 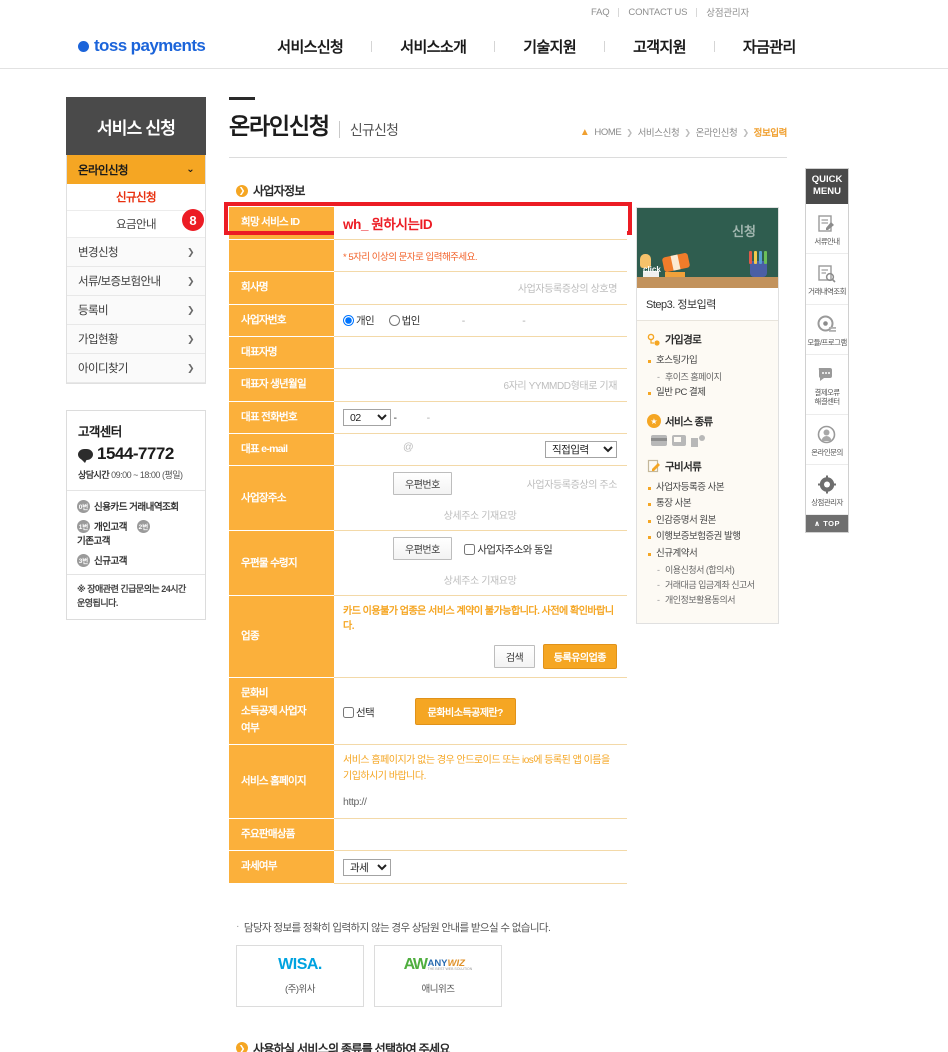 I want to click on table-row-service-id: 희망 서비스 ID wh_ 원하시는ID, so click(x=428, y=223).